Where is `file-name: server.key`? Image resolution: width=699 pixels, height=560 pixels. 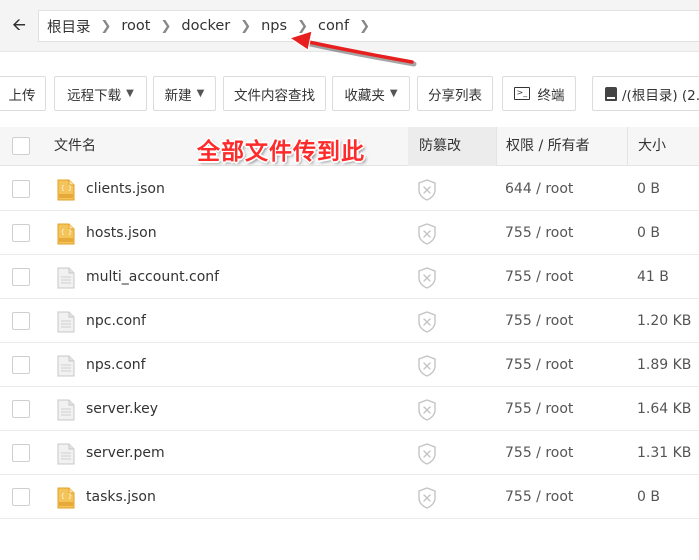
file-name: server.key is located at coordinates (122, 409).